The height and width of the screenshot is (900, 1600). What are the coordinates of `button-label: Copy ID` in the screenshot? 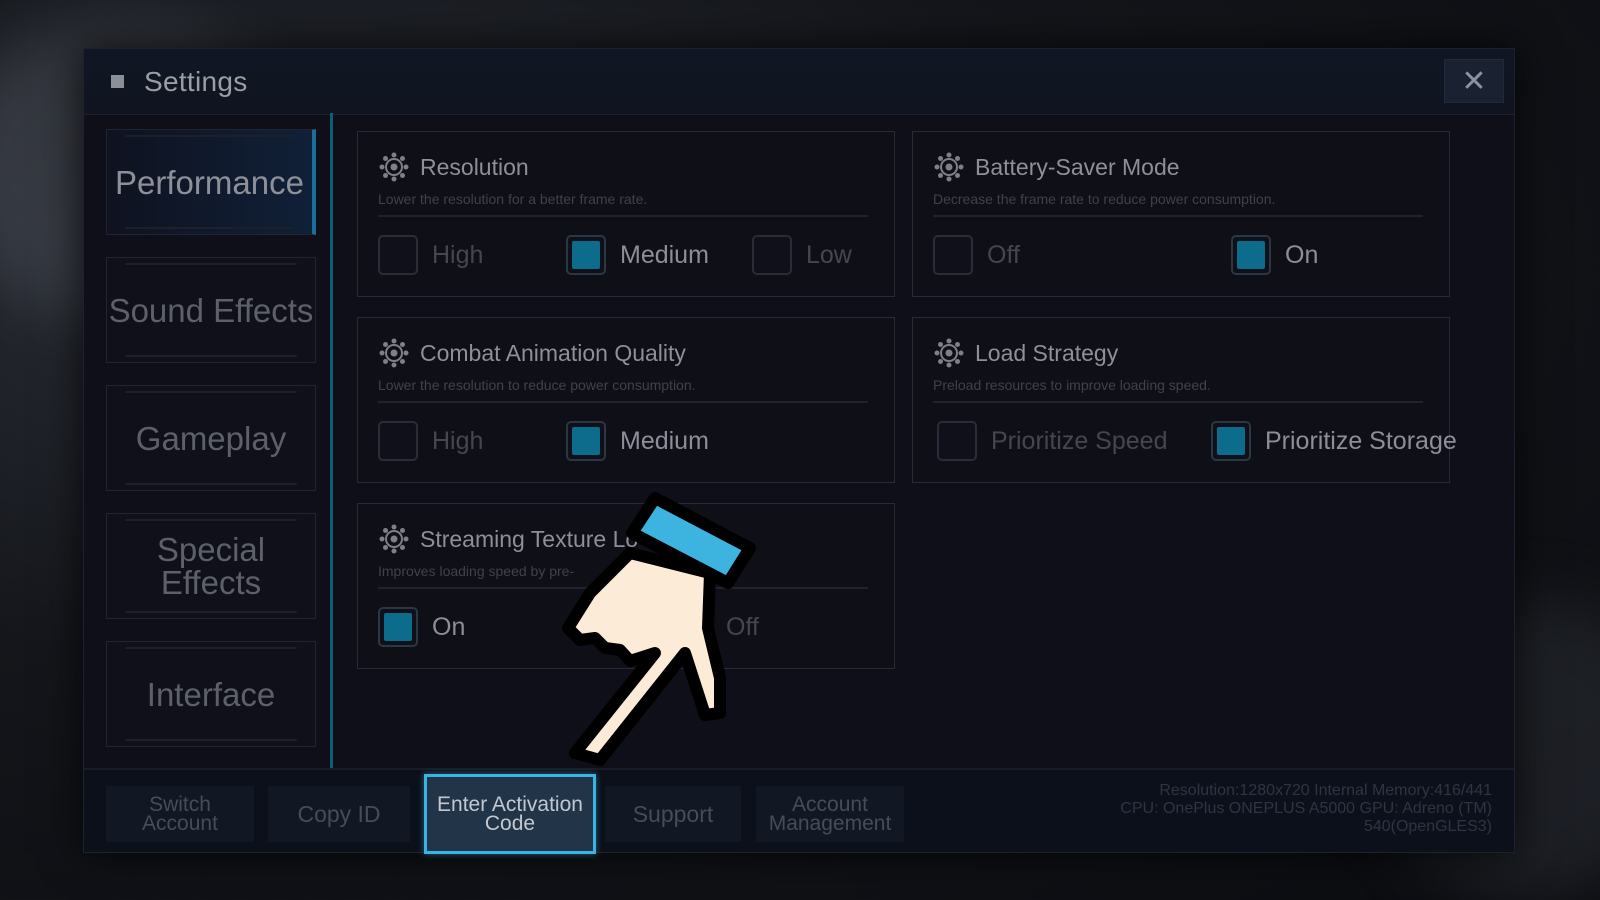 It's located at (339, 813).